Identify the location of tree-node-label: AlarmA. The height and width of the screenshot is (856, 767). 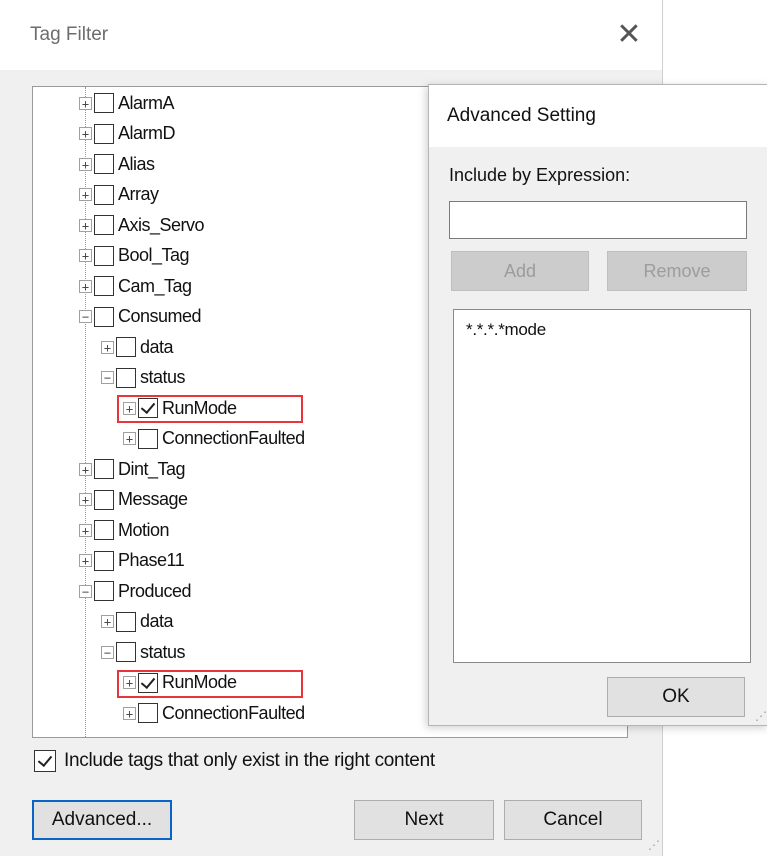
(146, 102).